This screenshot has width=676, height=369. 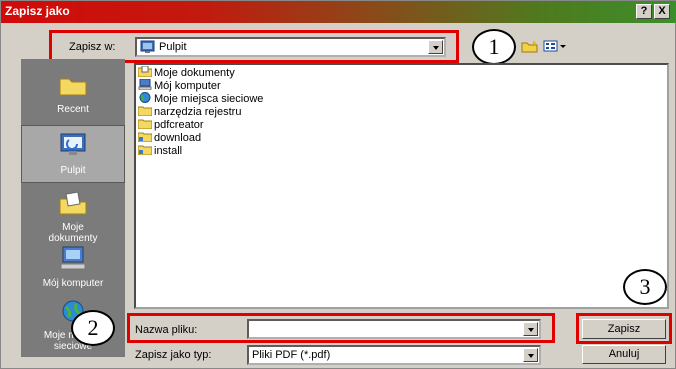 I want to click on list-item: Moje dokumenty, so click(x=186, y=72).